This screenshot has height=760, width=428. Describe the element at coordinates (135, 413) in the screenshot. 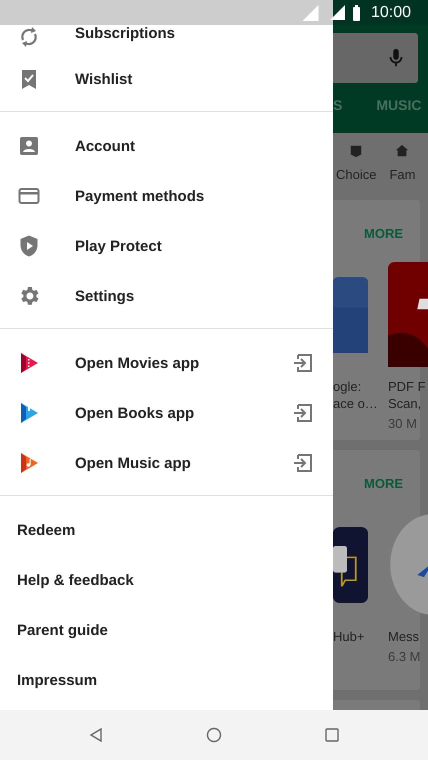

I see `item-label: Open Books app` at that location.